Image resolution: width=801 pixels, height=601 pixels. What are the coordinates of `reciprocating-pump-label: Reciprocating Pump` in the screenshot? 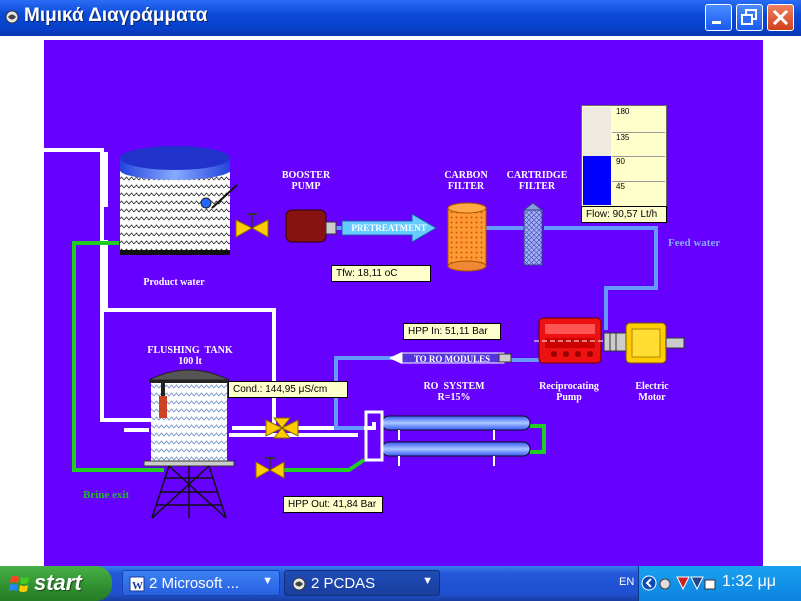 It's located at (569, 392).